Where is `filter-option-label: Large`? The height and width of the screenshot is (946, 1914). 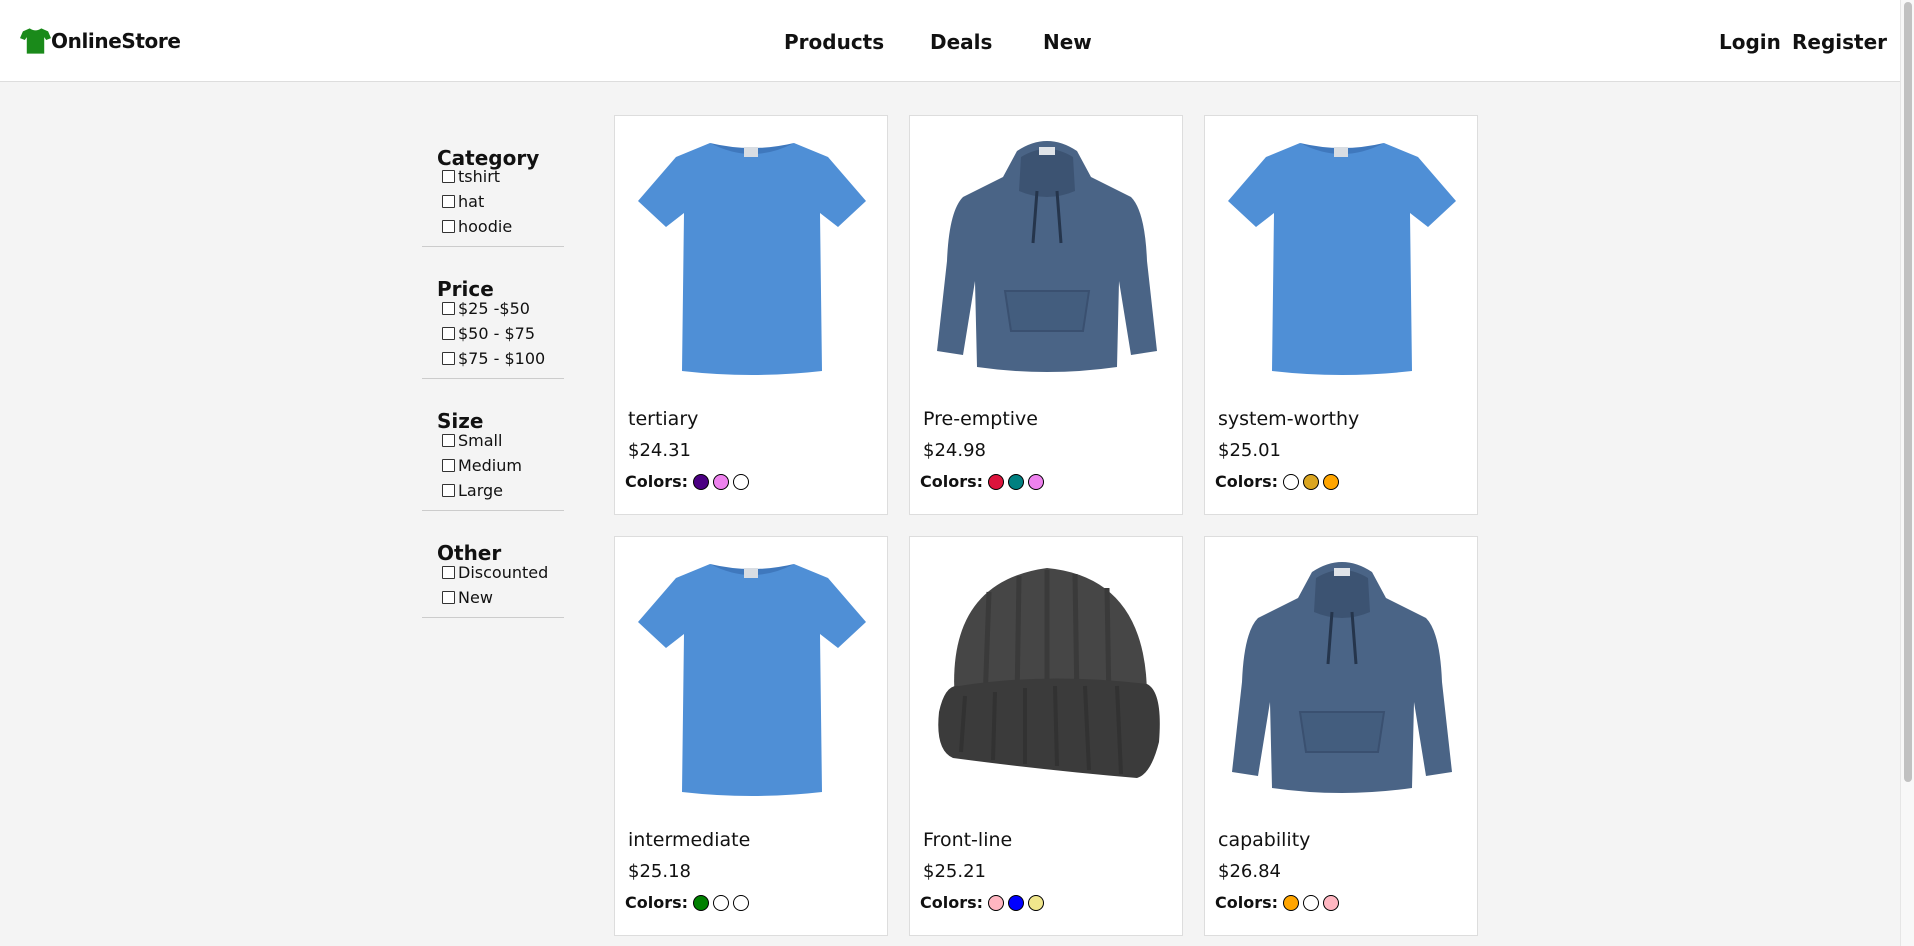 filter-option-label: Large is located at coordinates (481, 490).